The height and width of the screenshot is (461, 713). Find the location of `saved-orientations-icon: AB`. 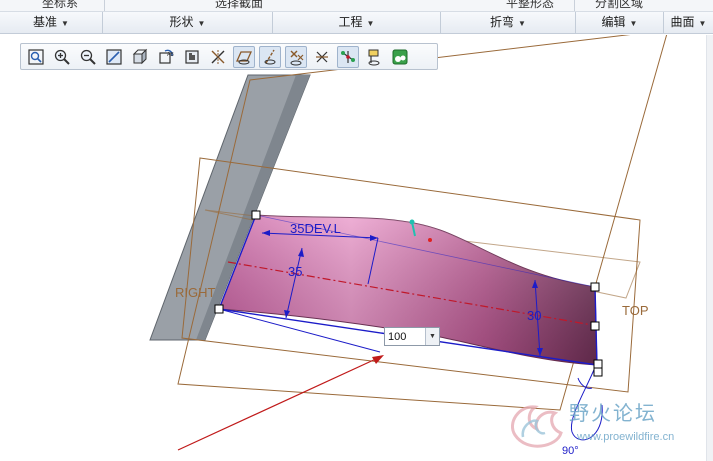

saved-orientations-icon: AB is located at coordinates (166, 56).